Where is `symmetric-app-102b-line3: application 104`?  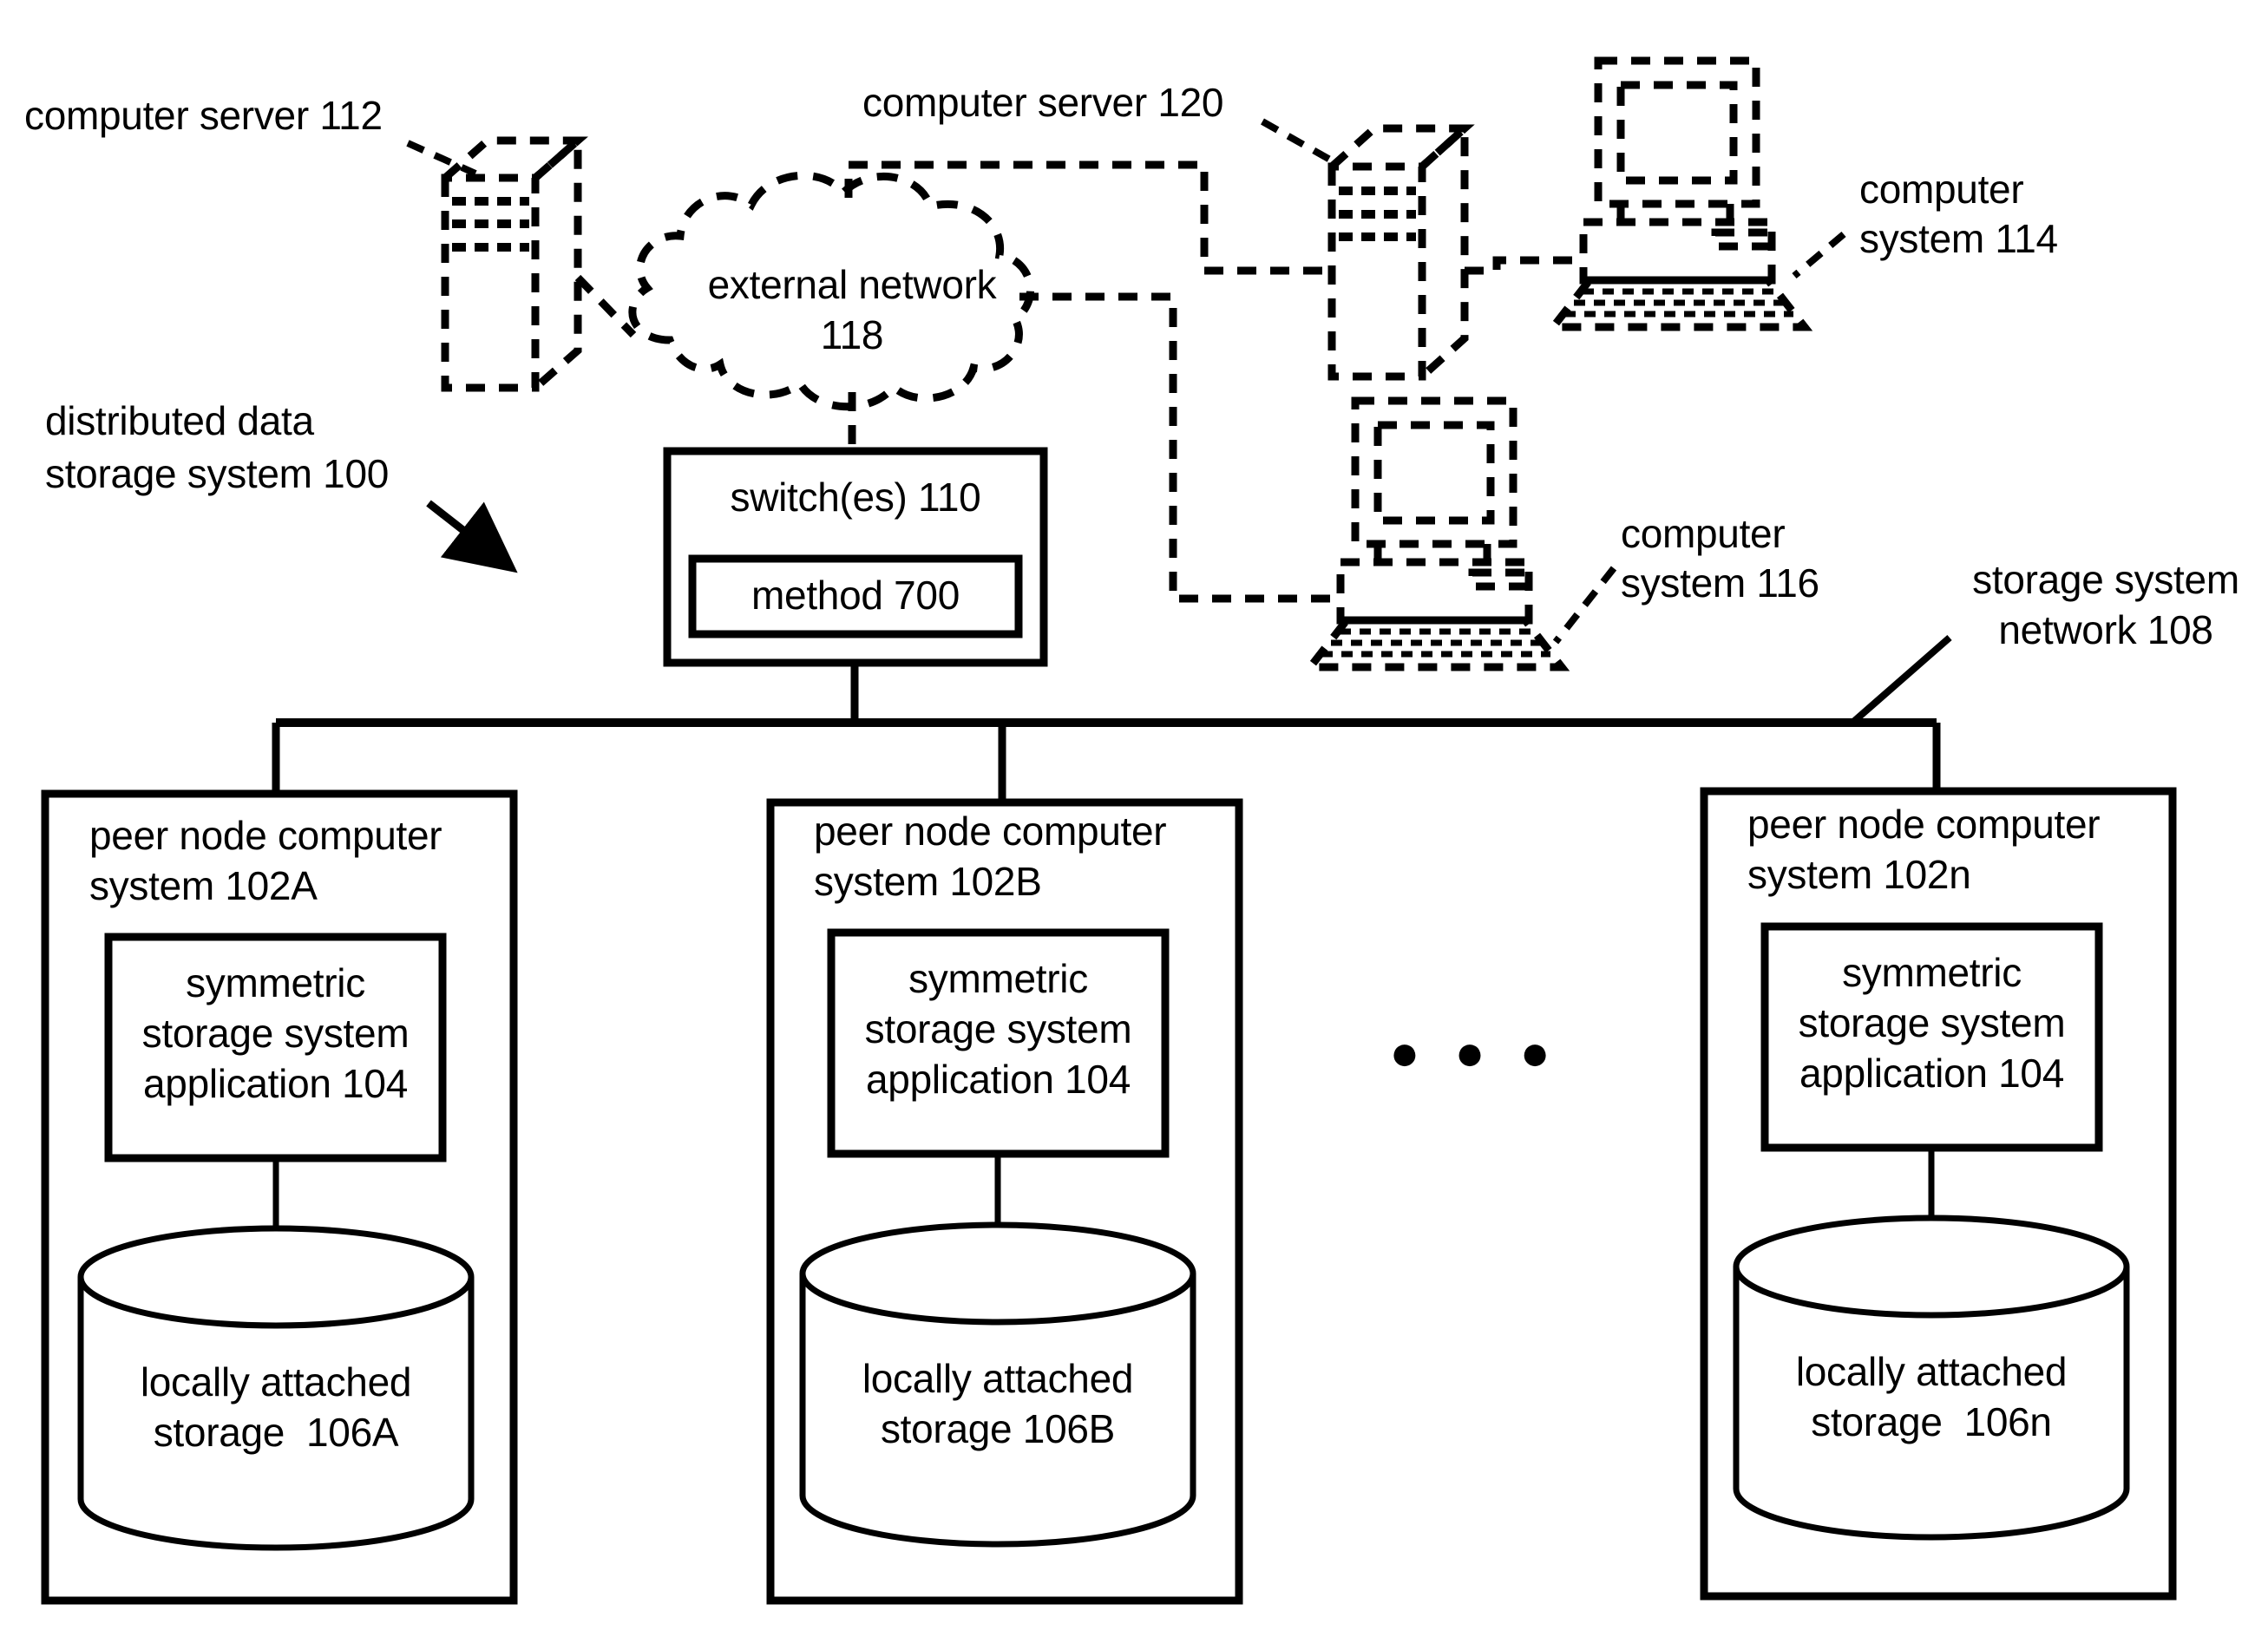
symmetric-app-102b-line3: application 104 is located at coordinates (998, 1080).